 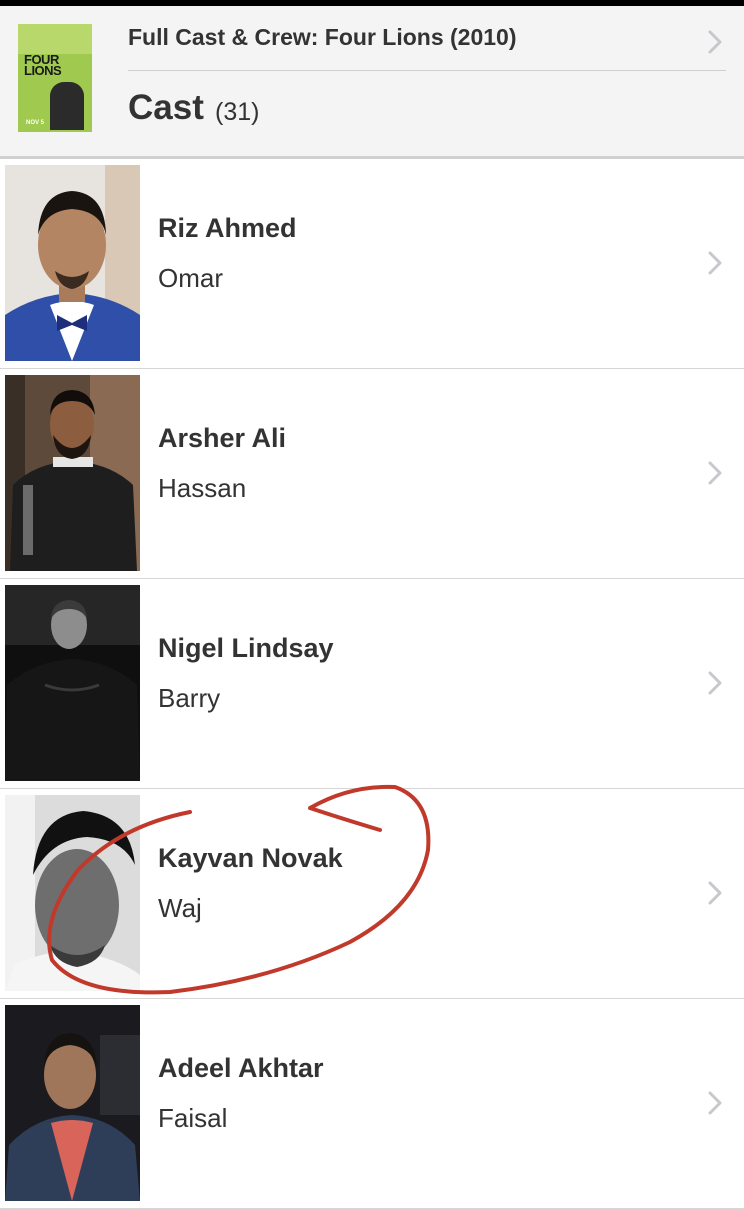 What do you see at coordinates (190, 278) in the screenshot?
I see `character-name: Omar` at bounding box center [190, 278].